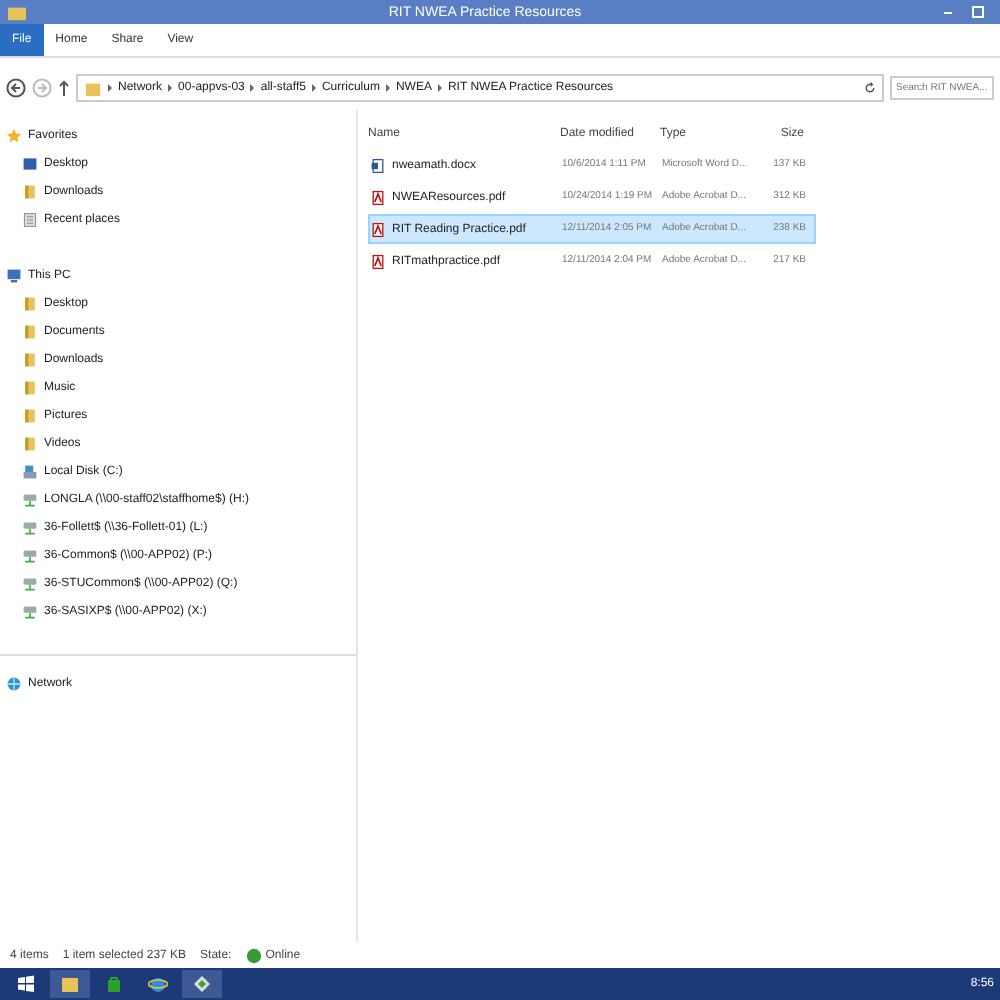 Image resolution: width=1000 pixels, height=1000 pixels. I want to click on recent-places-icon, so click(30, 220).